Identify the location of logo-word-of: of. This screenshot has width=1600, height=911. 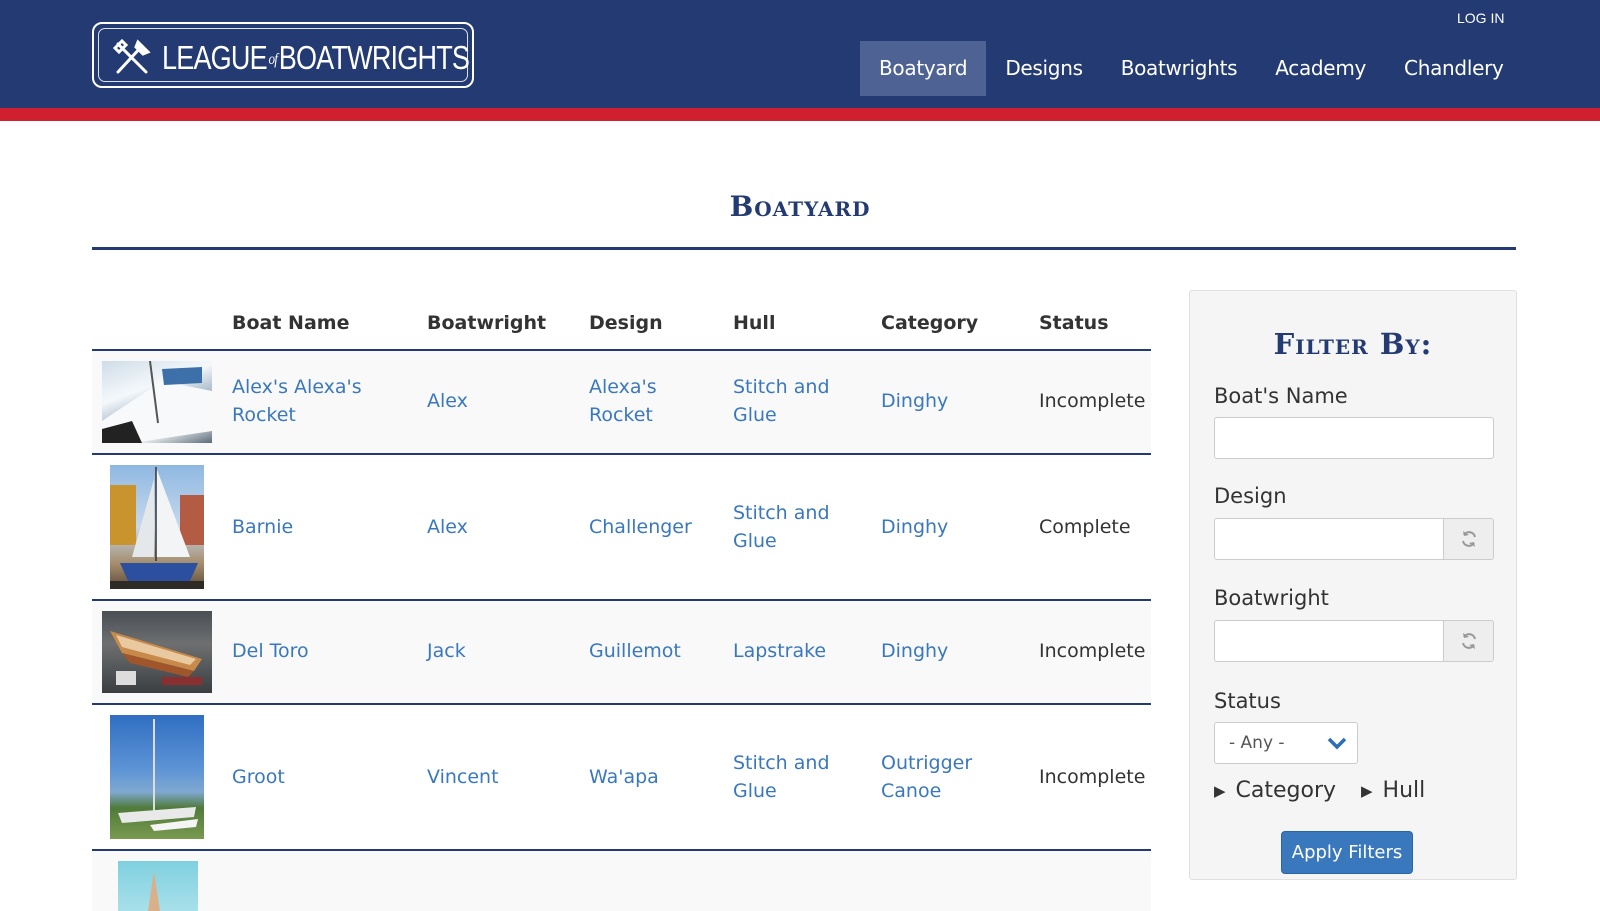
(273, 60).